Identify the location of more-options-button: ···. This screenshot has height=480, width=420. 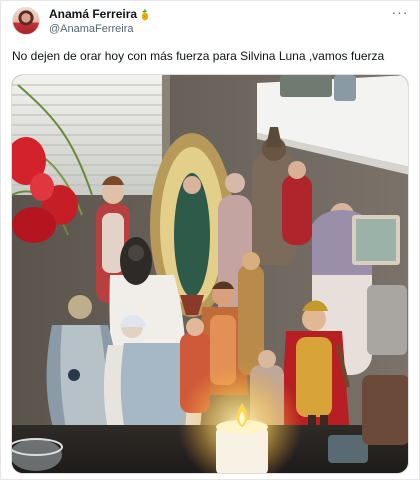
(400, 14).